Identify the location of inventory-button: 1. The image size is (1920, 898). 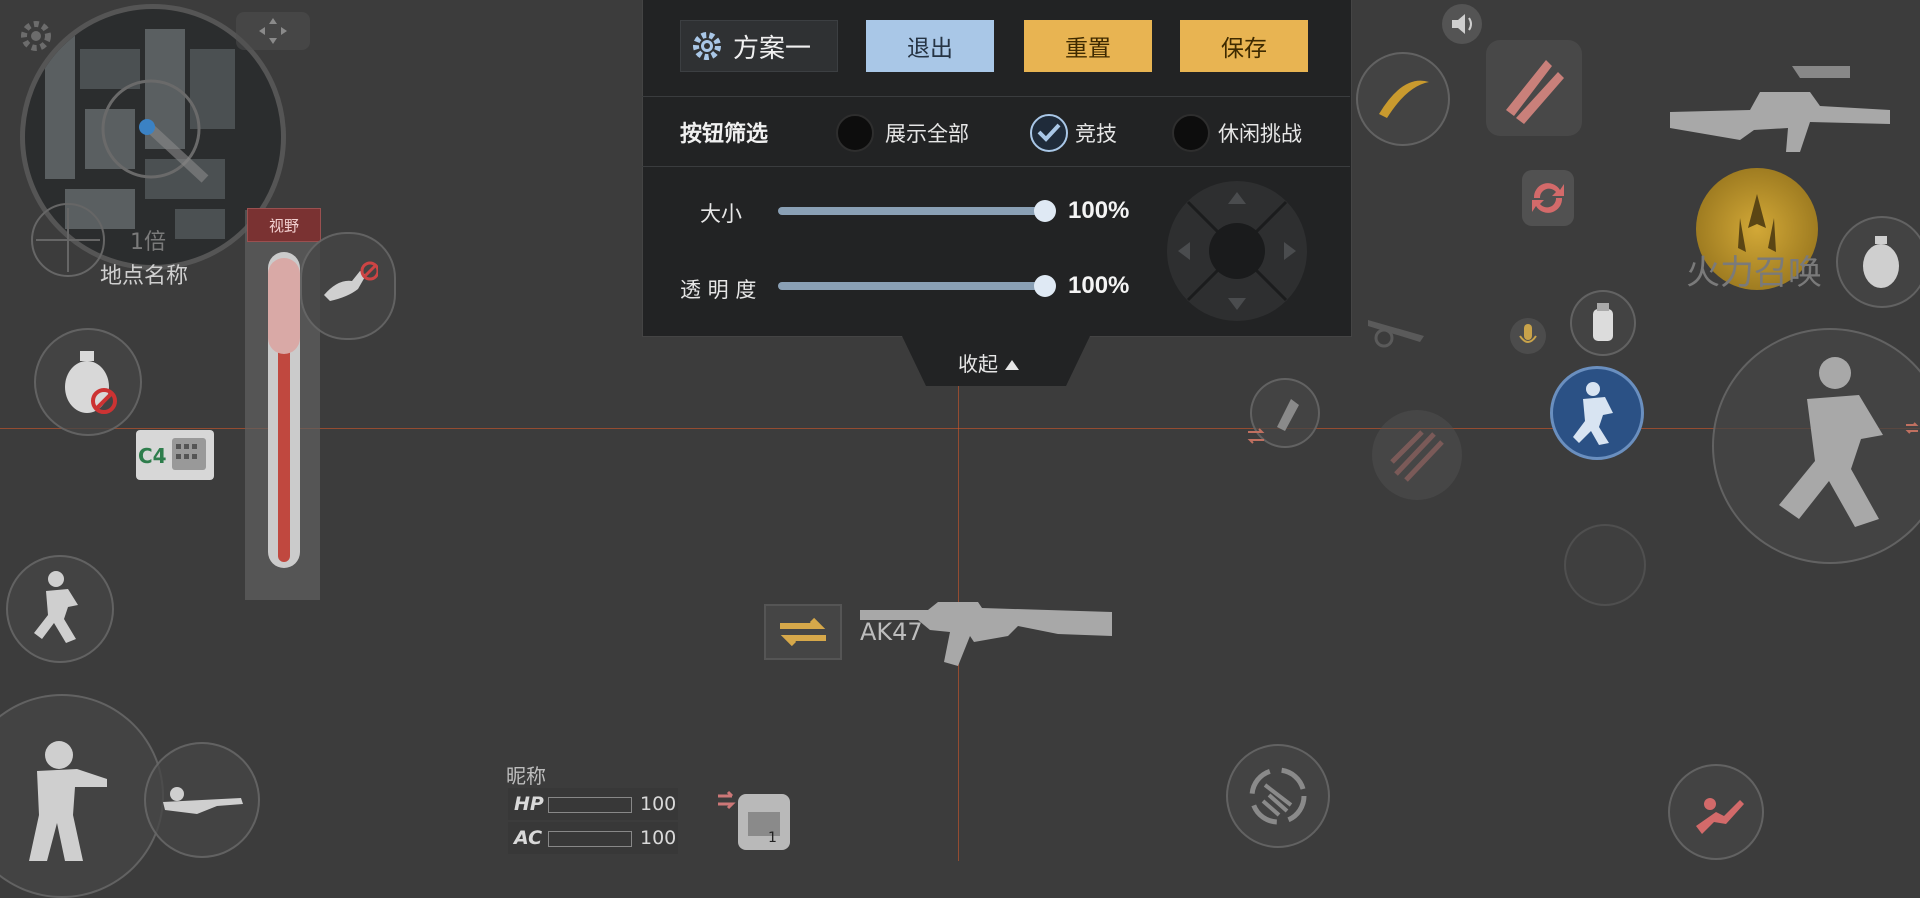
(758, 821).